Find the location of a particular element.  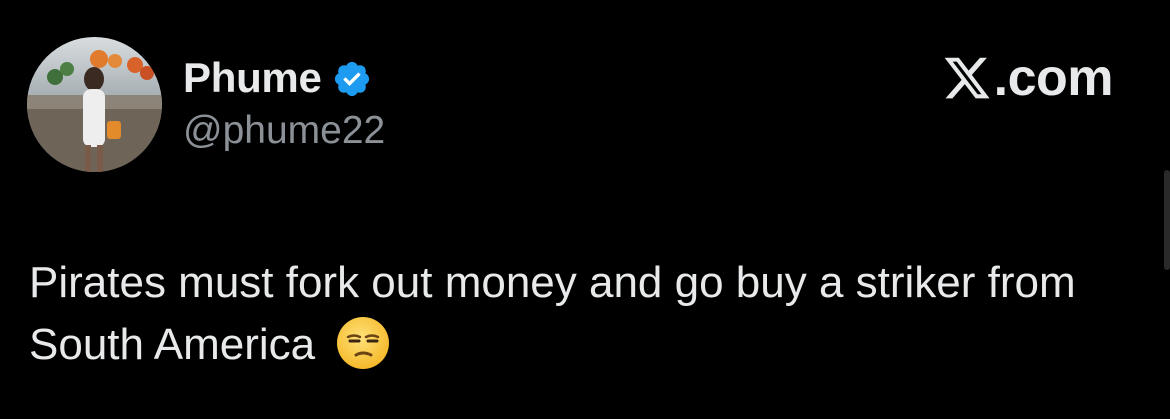

author-row: Phume is located at coordinates (277, 78).